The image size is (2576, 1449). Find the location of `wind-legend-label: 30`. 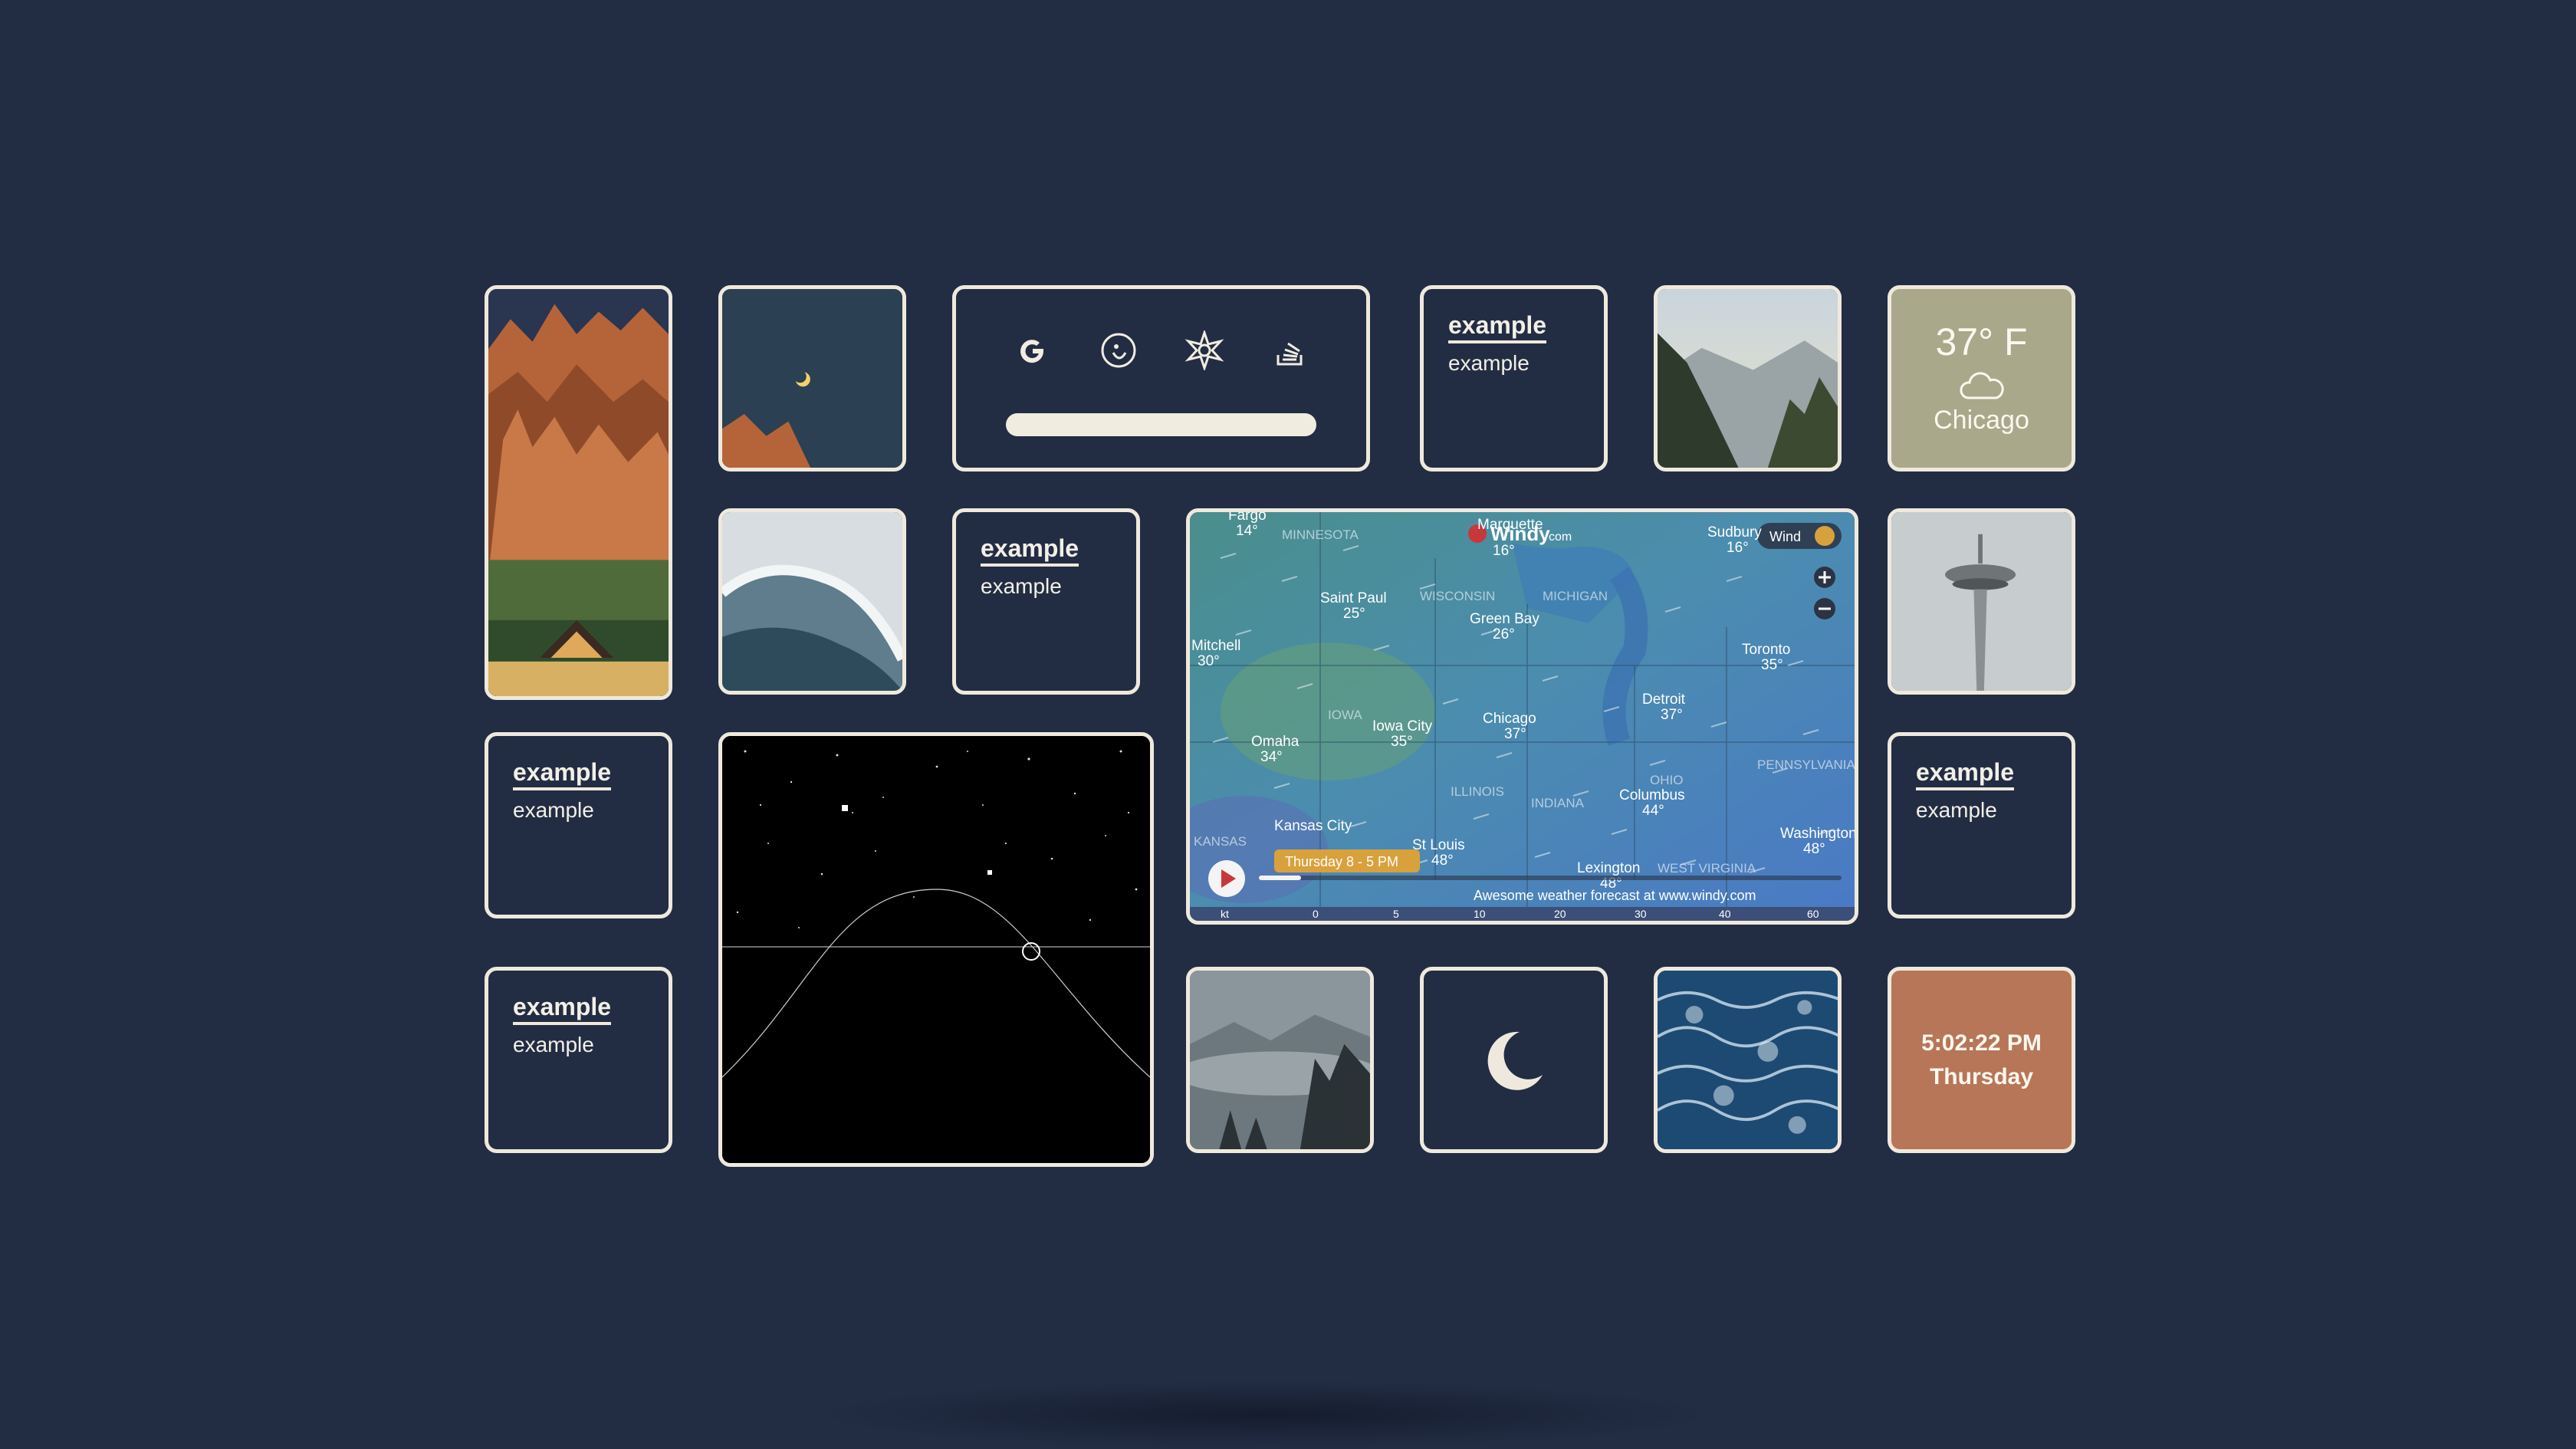

wind-legend-label: 30 is located at coordinates (1641, 914).